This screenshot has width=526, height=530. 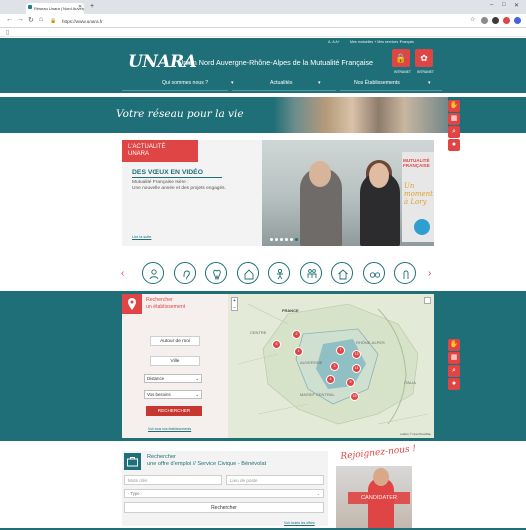 What do you see at coordinates (379, 498) in the screenshot?
I see `apply-button: CANDIDATER` at bounding box center [379, 498].